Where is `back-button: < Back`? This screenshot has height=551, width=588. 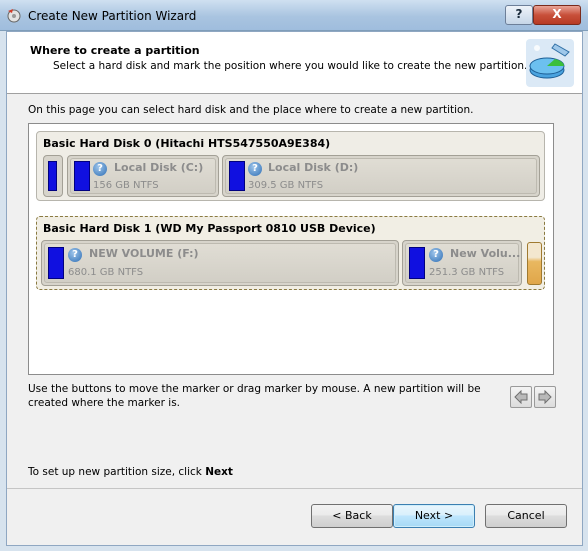 back-button: < Back is located at coordinates (352, 516).